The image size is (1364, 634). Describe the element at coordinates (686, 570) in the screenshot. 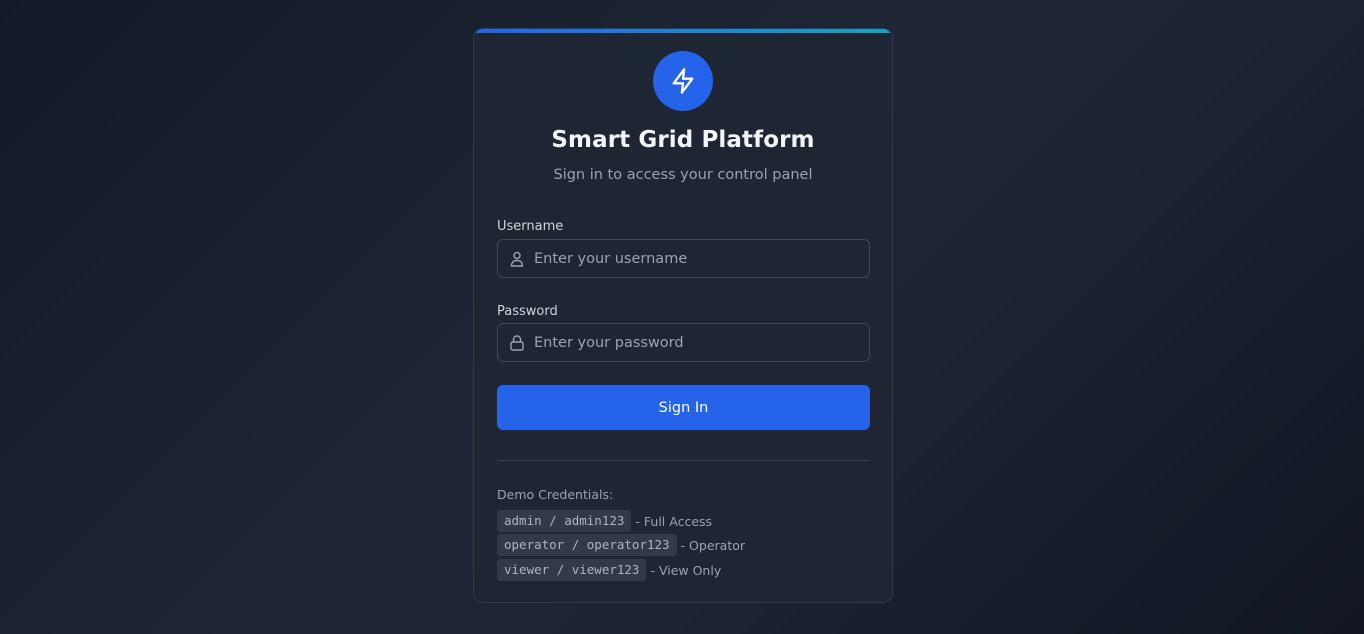

I see `credential-desc: - View Only` at that location.